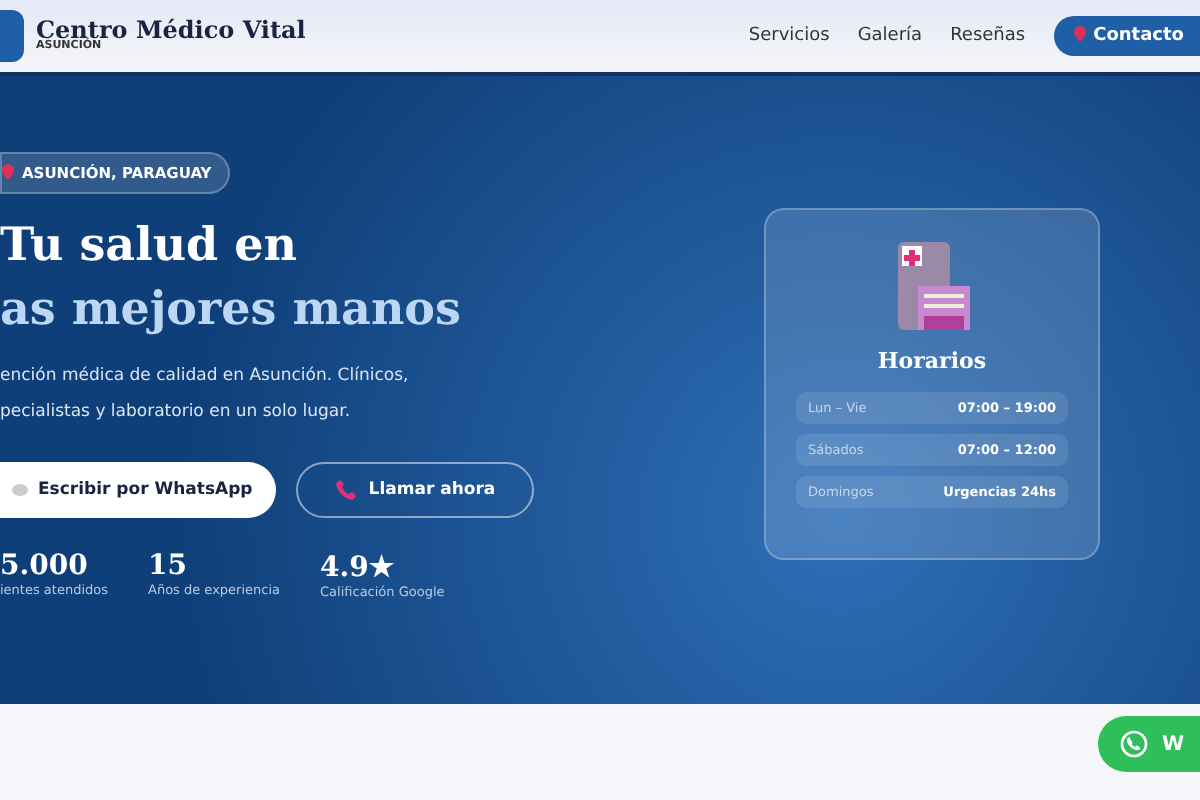 This screenshot has height=800, width=1200. What do you see at coordinates (231, 310) in the screenshot?
I see `hero-title: as mejores manos` at bounding box center [231, 310].